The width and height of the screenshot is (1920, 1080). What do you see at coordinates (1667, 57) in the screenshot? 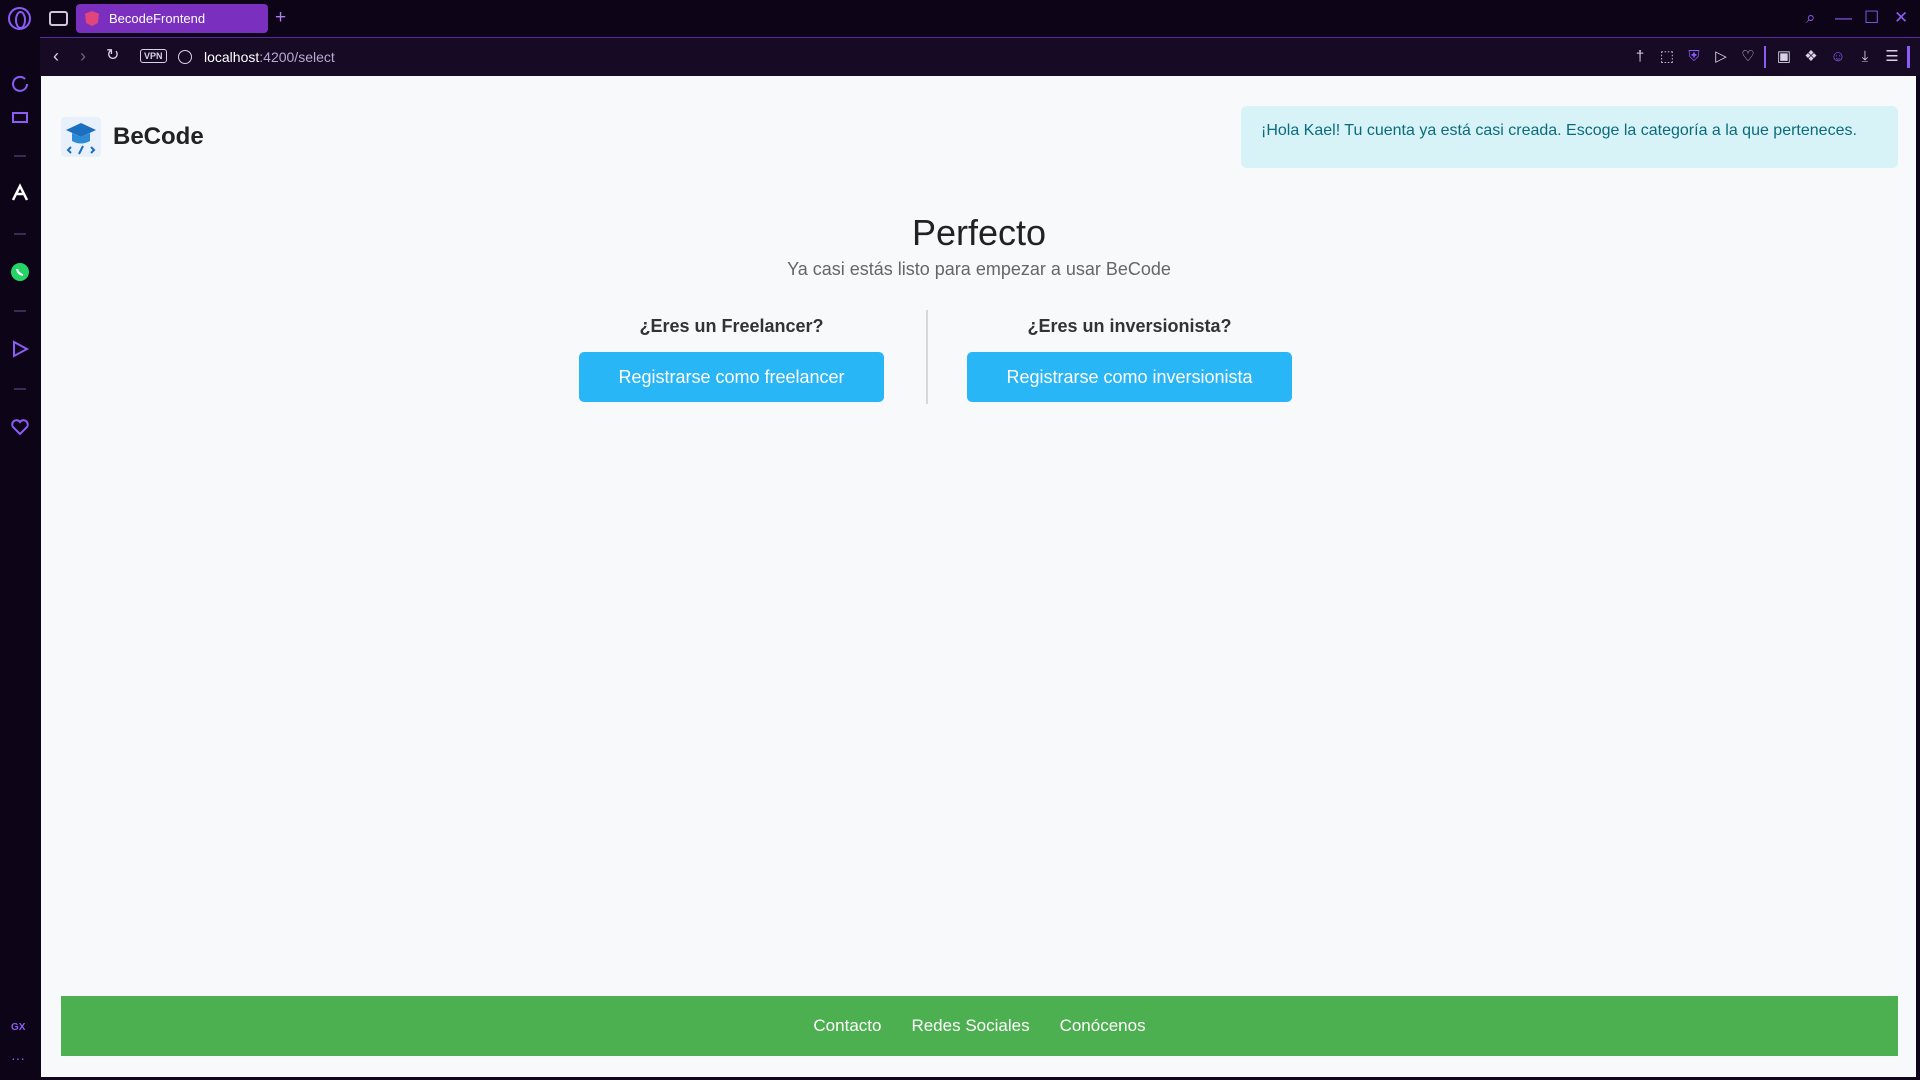
I see `snapshot-icon: ⬚` at bounding box center [1667, 57].